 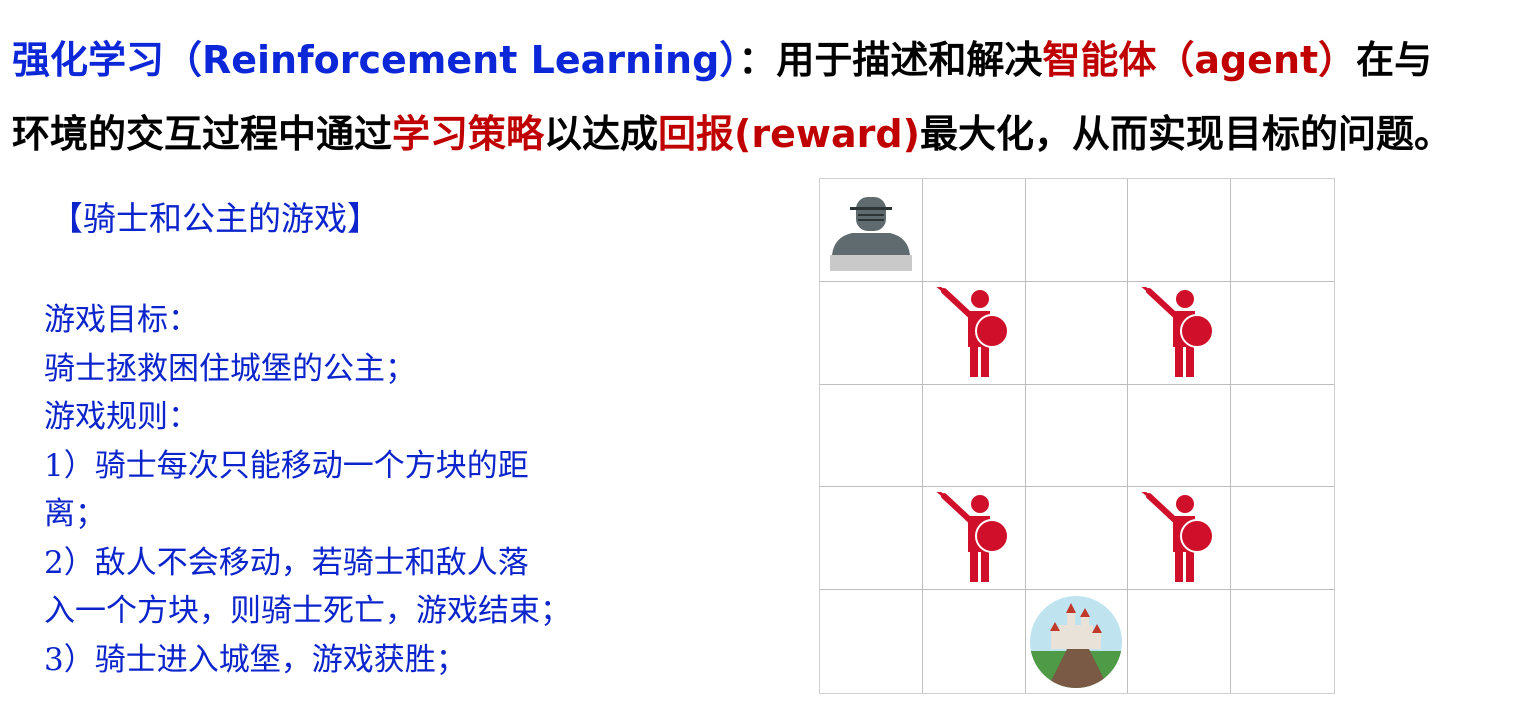 What do you see at coordinates (121, 417) in the screenshot?
I see `rule-line: 游戏规则：` at bounding box center [121, 417].